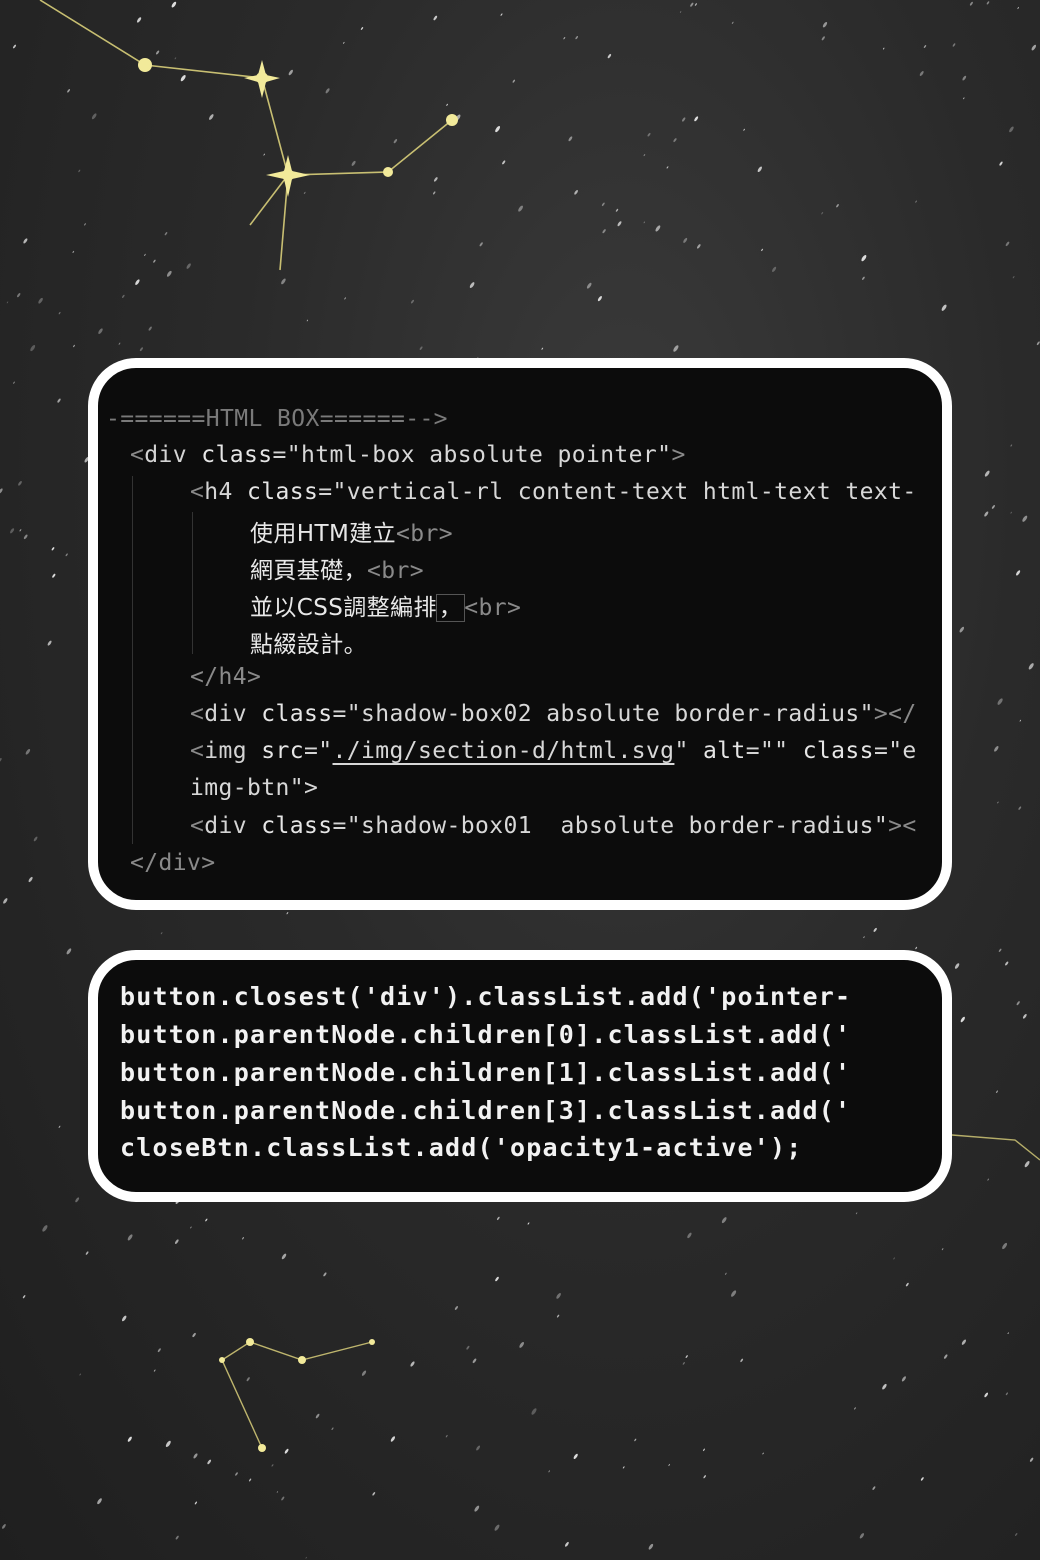 Image resolution: width=1040 pixels, height=1560 pixels. Describe the element at coordinates (233, 751) in the screenshot. I see `tag-name: img` at that location.